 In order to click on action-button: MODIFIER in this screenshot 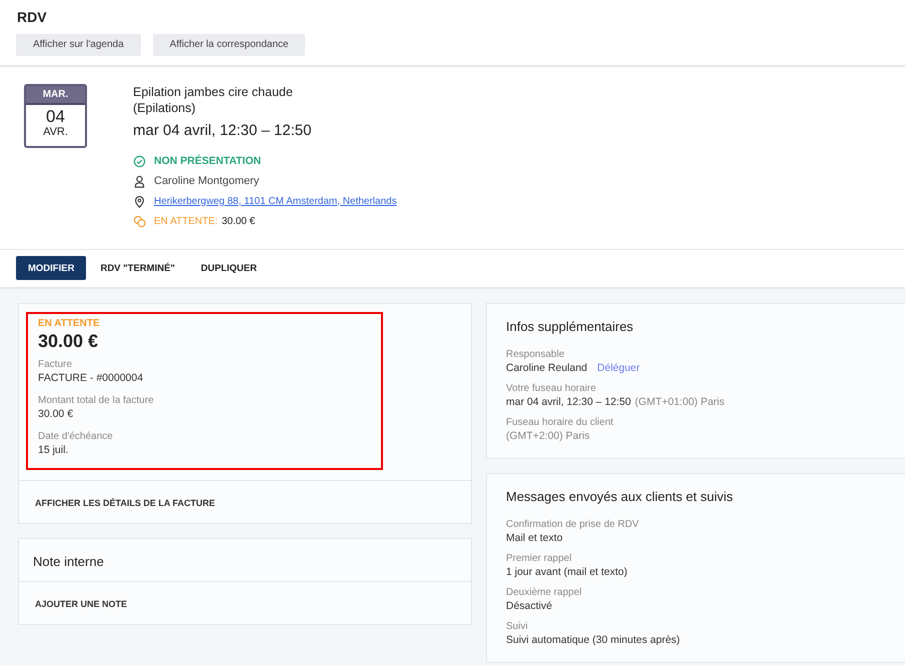, I will do `click(51, 268)`.